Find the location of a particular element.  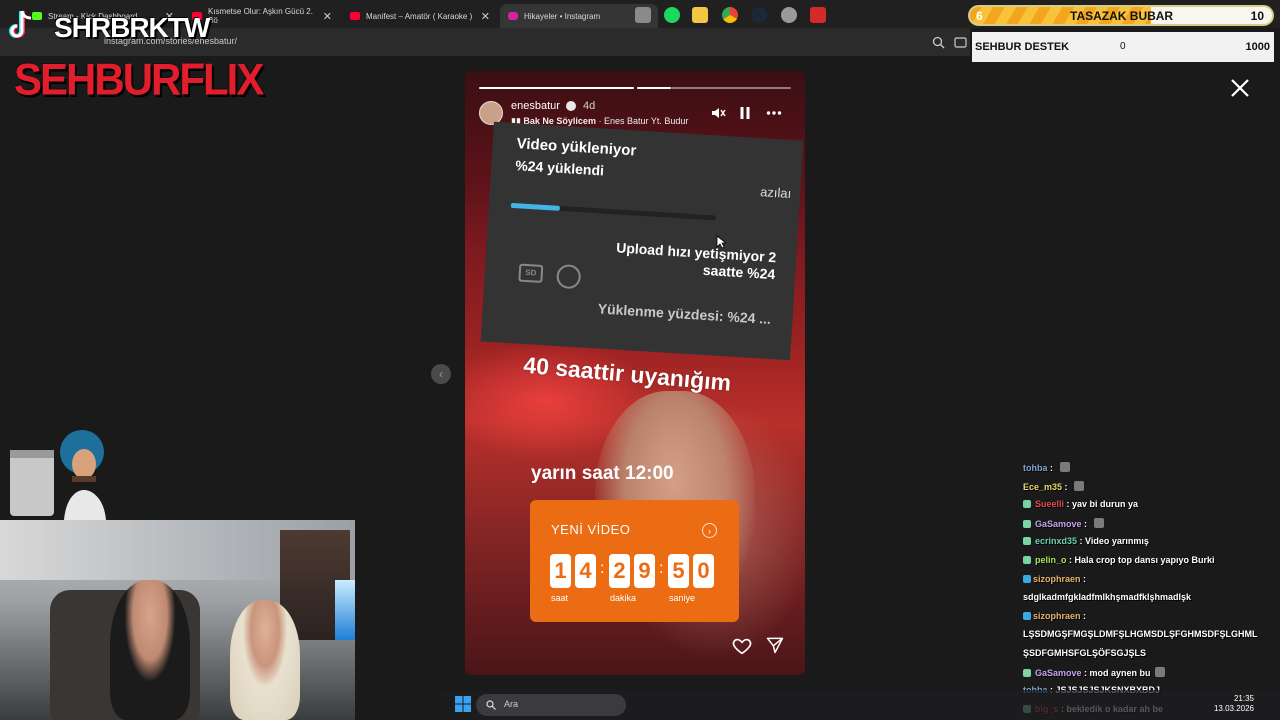

chat-username: ecrinxd35 is located at coordinates (1056, 541).